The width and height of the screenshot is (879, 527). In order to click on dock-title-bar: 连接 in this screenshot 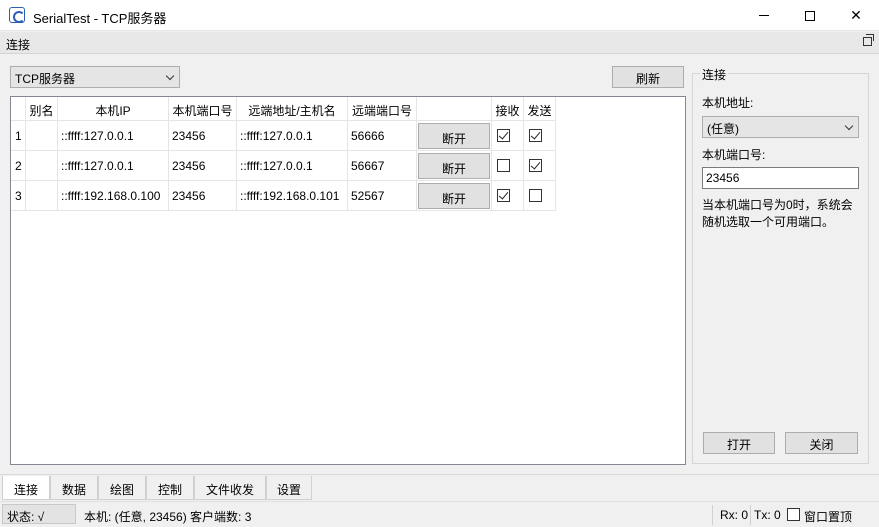, I will do `click(439, 43)`.